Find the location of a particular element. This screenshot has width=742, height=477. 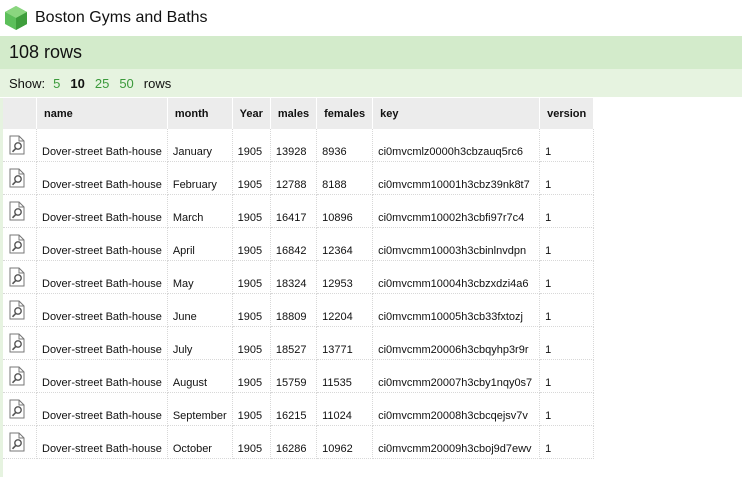

cell-key: ci0mvcmlz0000h3cbzauq5rc6 is located at coordinates (456, 145).